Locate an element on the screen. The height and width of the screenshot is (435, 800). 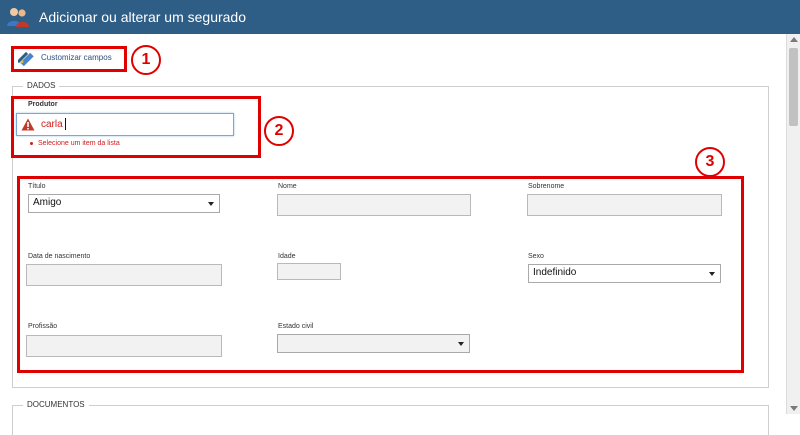
title-bar: Adicionar ou alterar um segurado is located at coordinates (400, 17).